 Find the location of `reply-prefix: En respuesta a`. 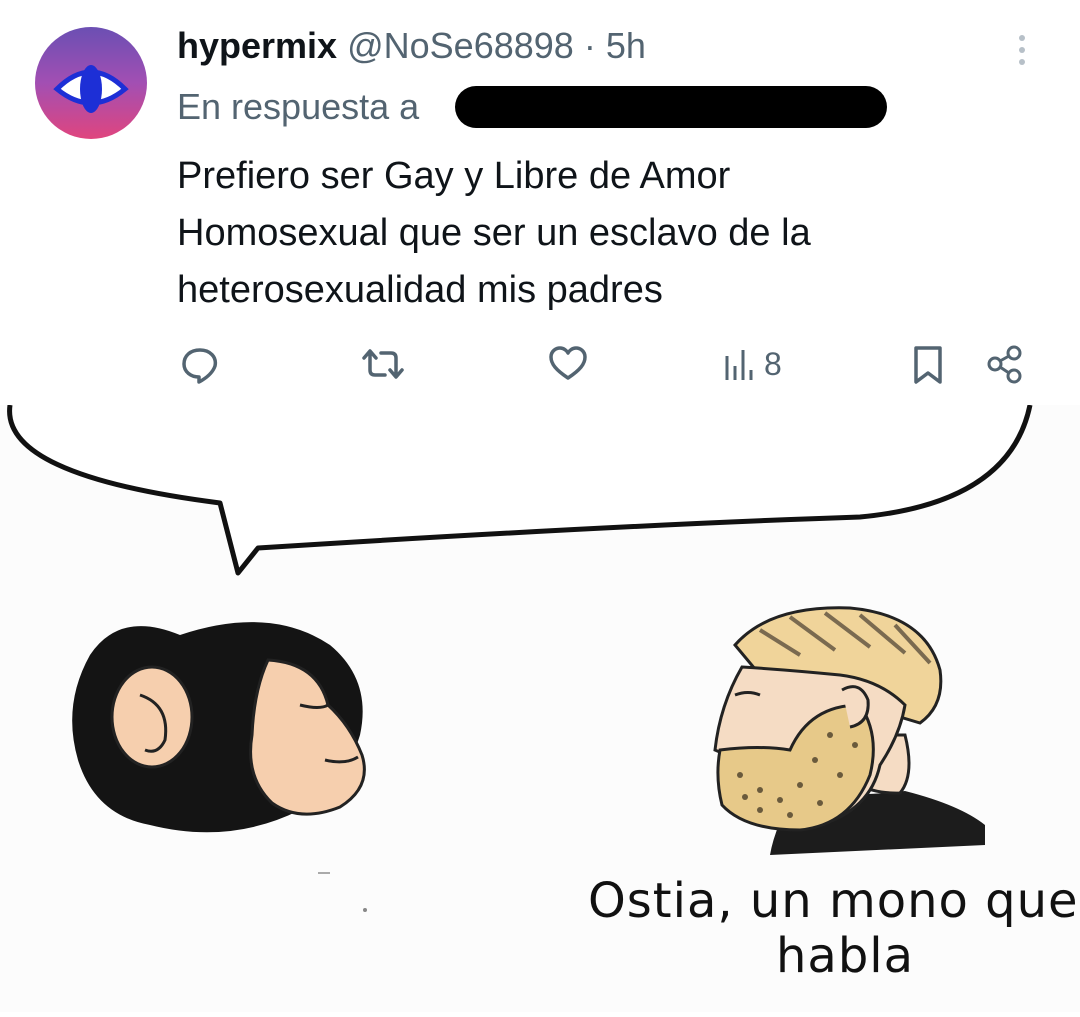

reply-prefix: En respuesta a is located at coordinates (298, 106).